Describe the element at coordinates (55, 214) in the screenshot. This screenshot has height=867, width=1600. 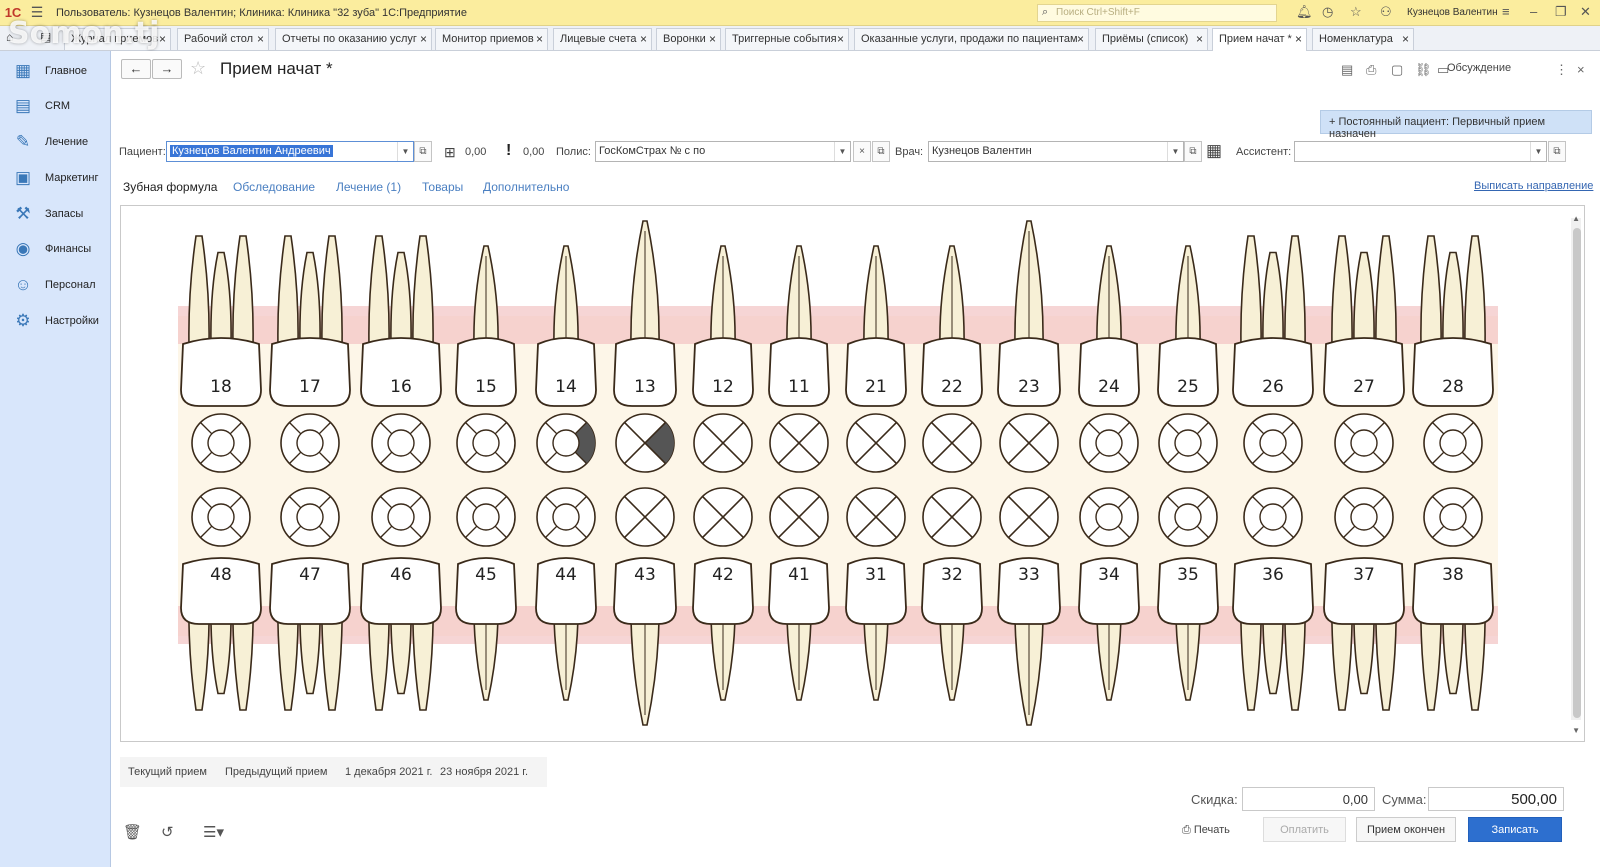
I see `sidebar-item-stock: ⚒ Запасы` at that location.